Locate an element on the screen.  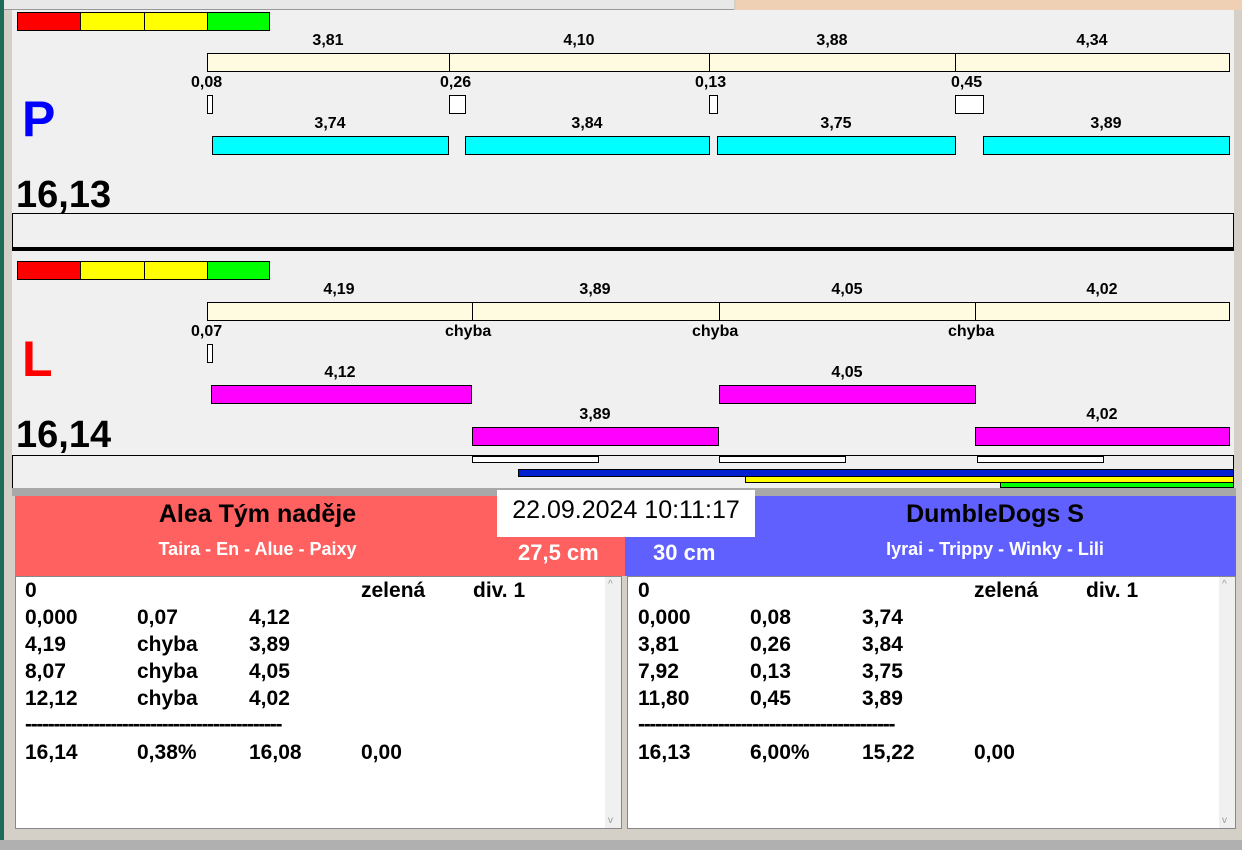
result-cell: 4,02 is located at coordinates (269, 698).